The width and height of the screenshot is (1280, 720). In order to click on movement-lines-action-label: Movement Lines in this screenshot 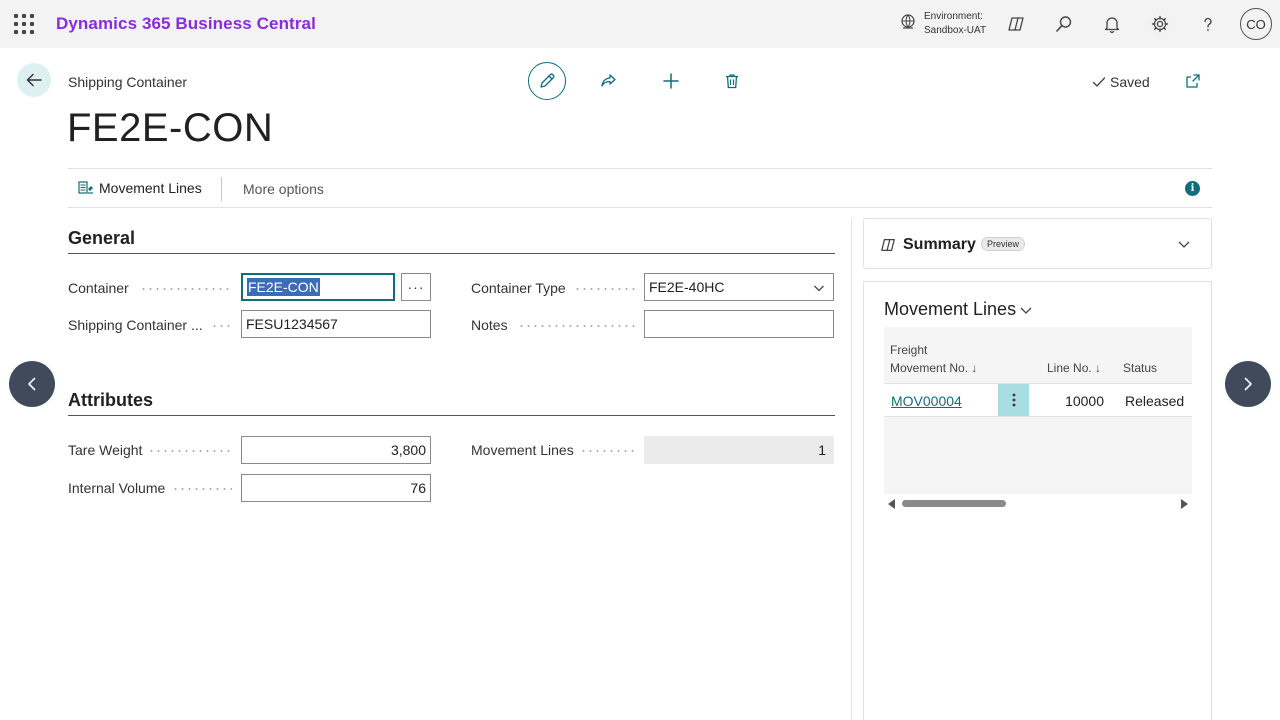, I will do `click(150, 188)`.